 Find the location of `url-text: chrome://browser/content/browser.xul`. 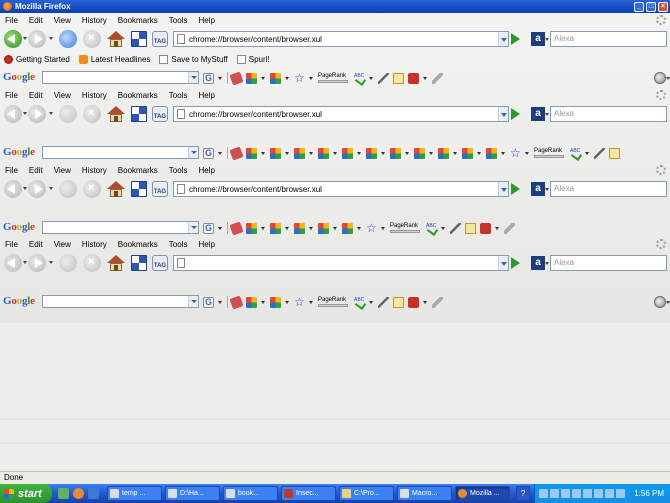

url-text: chrome://browser/content/browser.xul is located at coordinates (343, 189).